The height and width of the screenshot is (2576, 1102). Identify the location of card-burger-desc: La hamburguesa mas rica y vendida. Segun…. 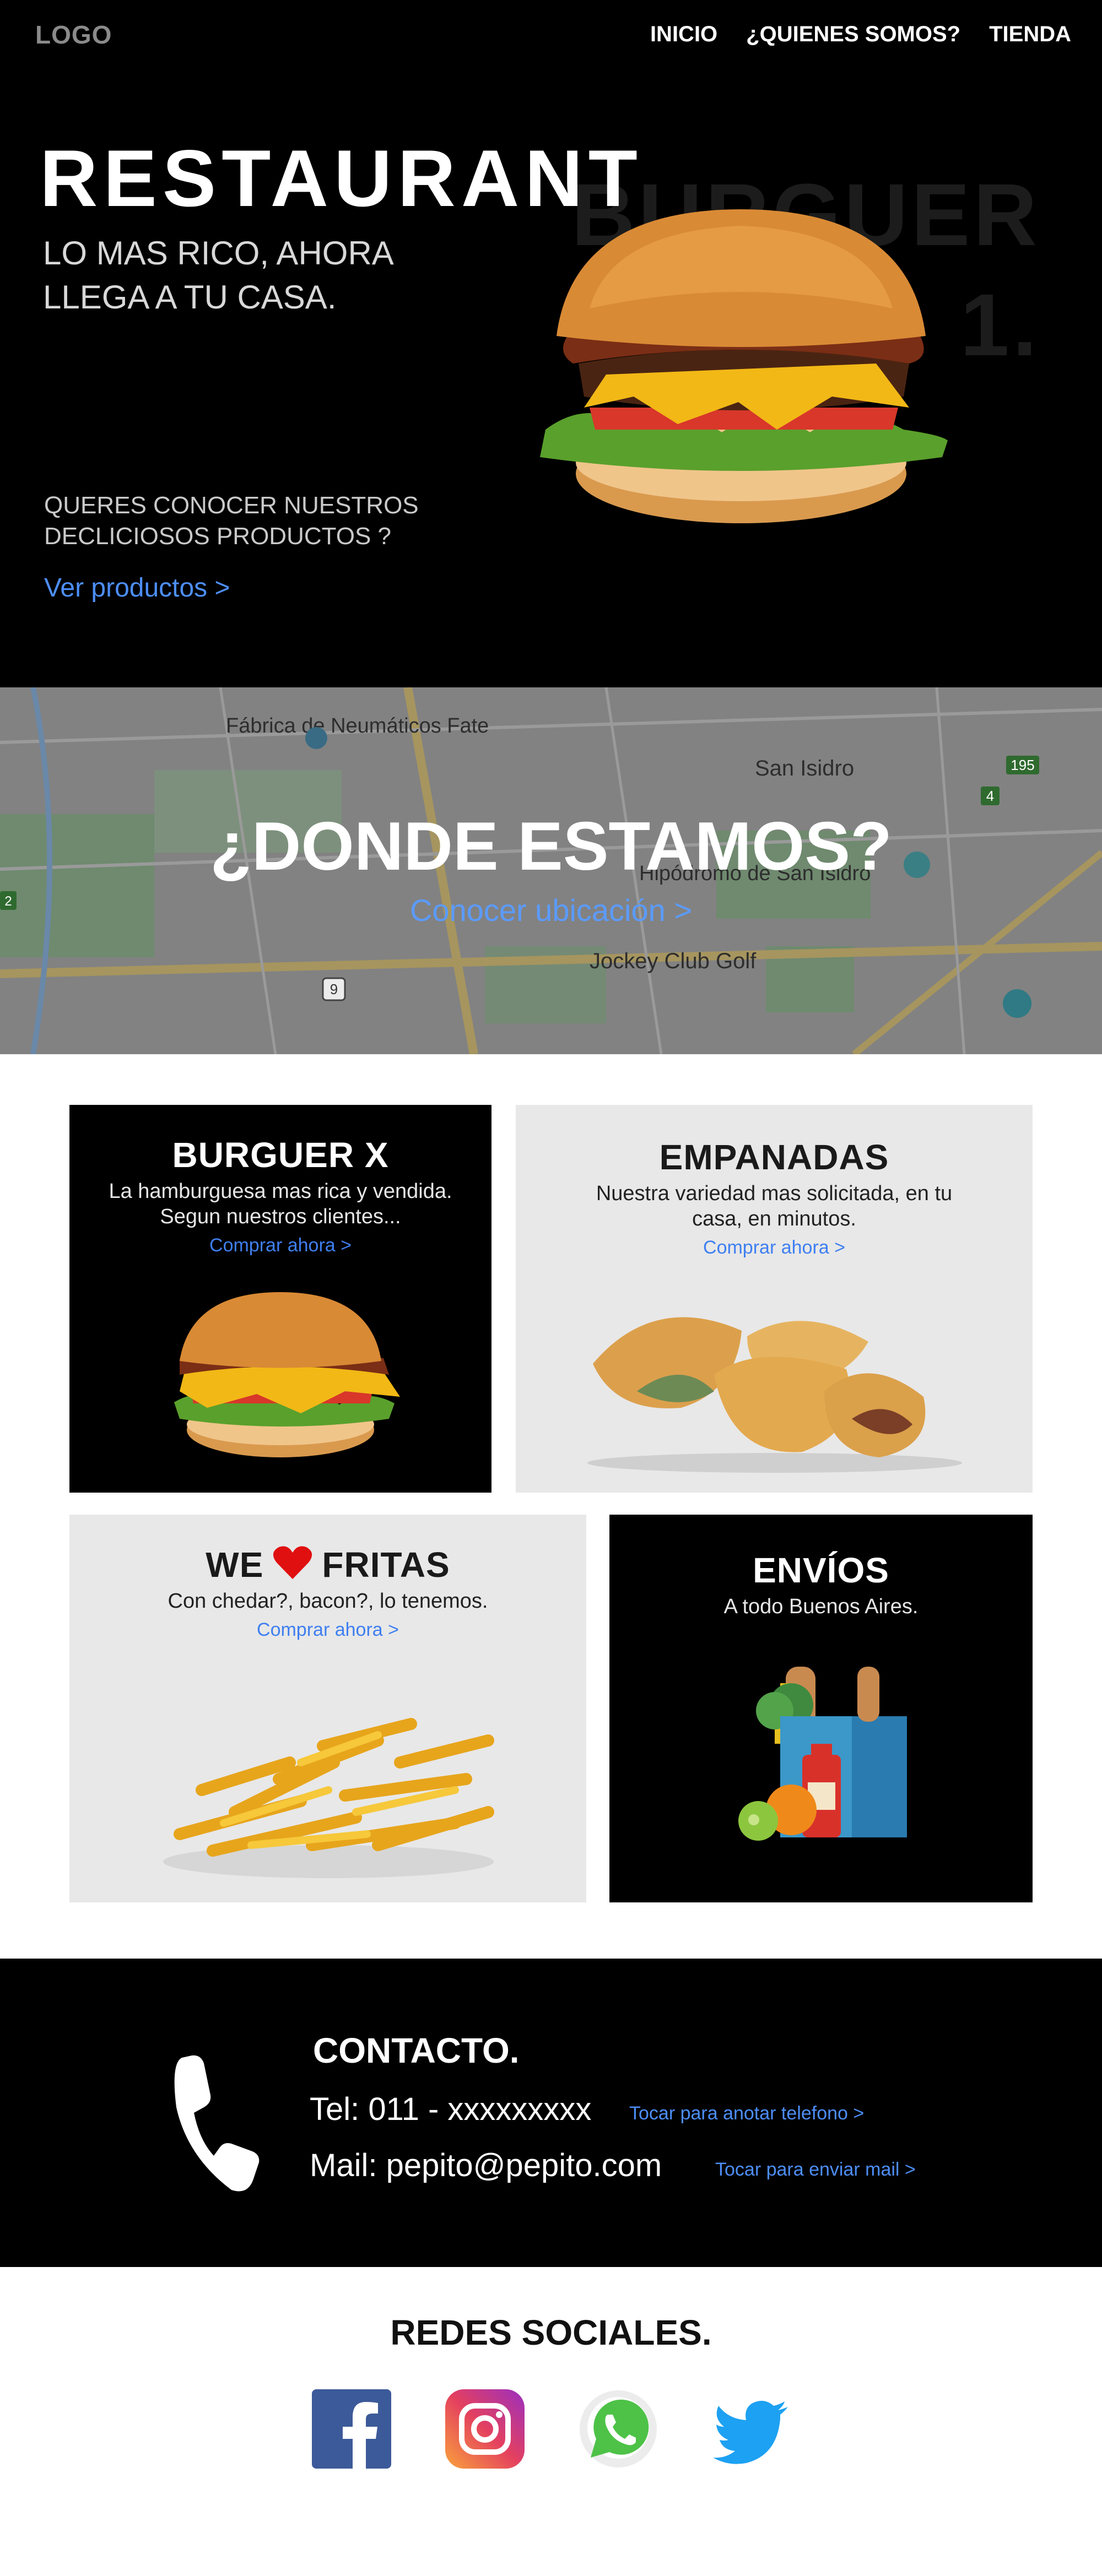
(280, 1204).